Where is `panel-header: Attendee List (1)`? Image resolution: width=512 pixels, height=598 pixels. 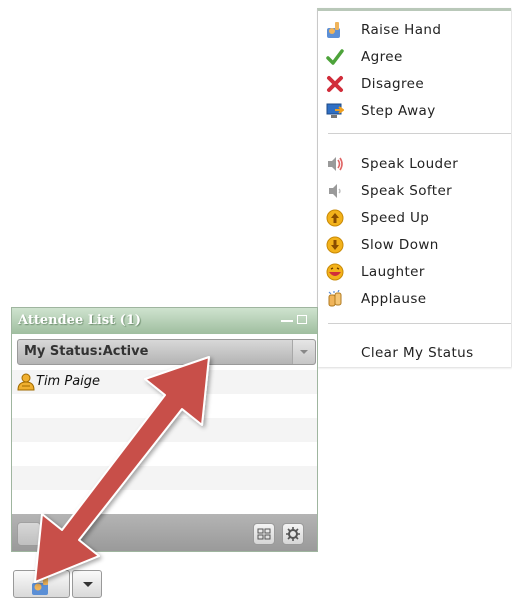 panel-header: Attendee List (1) is located at coordinates (164, 321).